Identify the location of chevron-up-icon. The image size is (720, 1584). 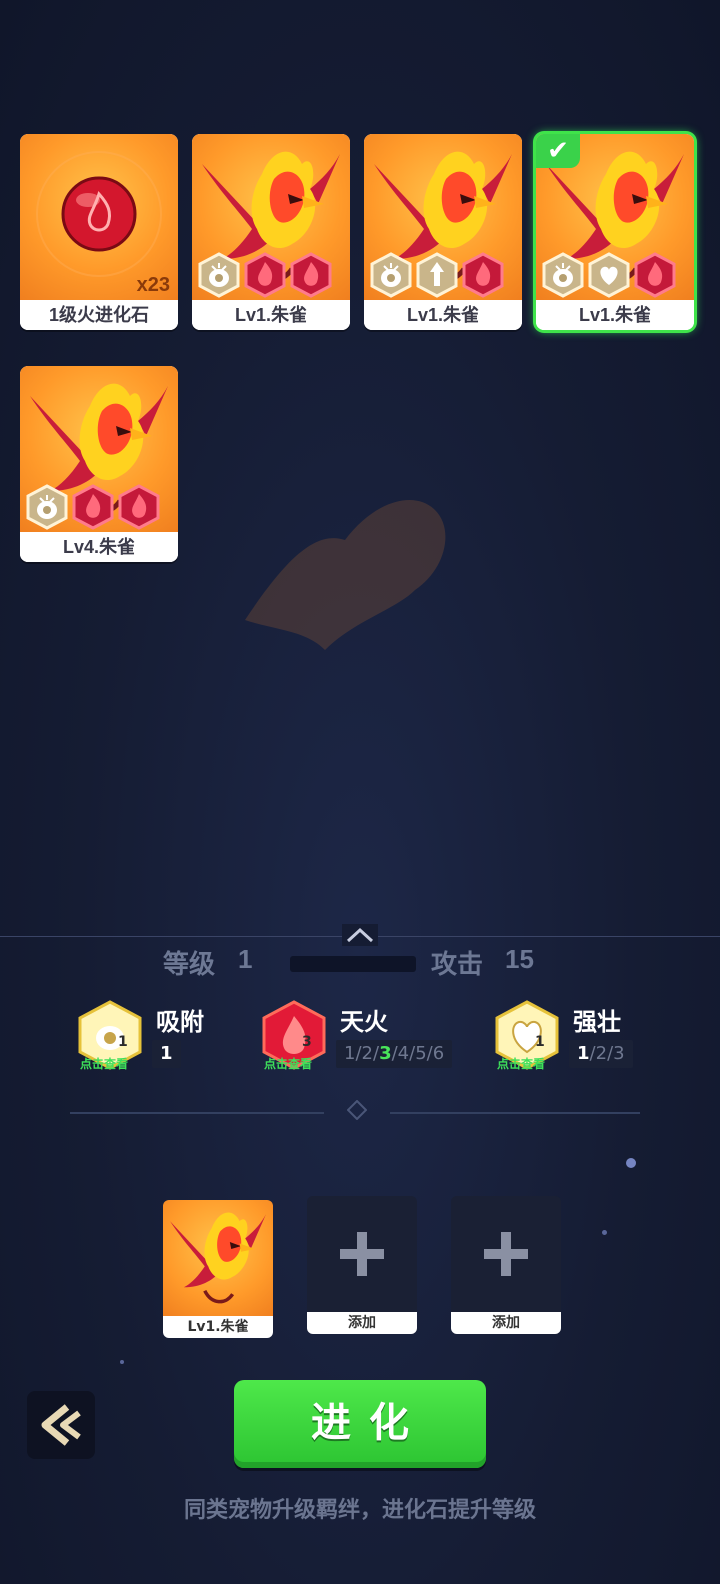
(360, 935).